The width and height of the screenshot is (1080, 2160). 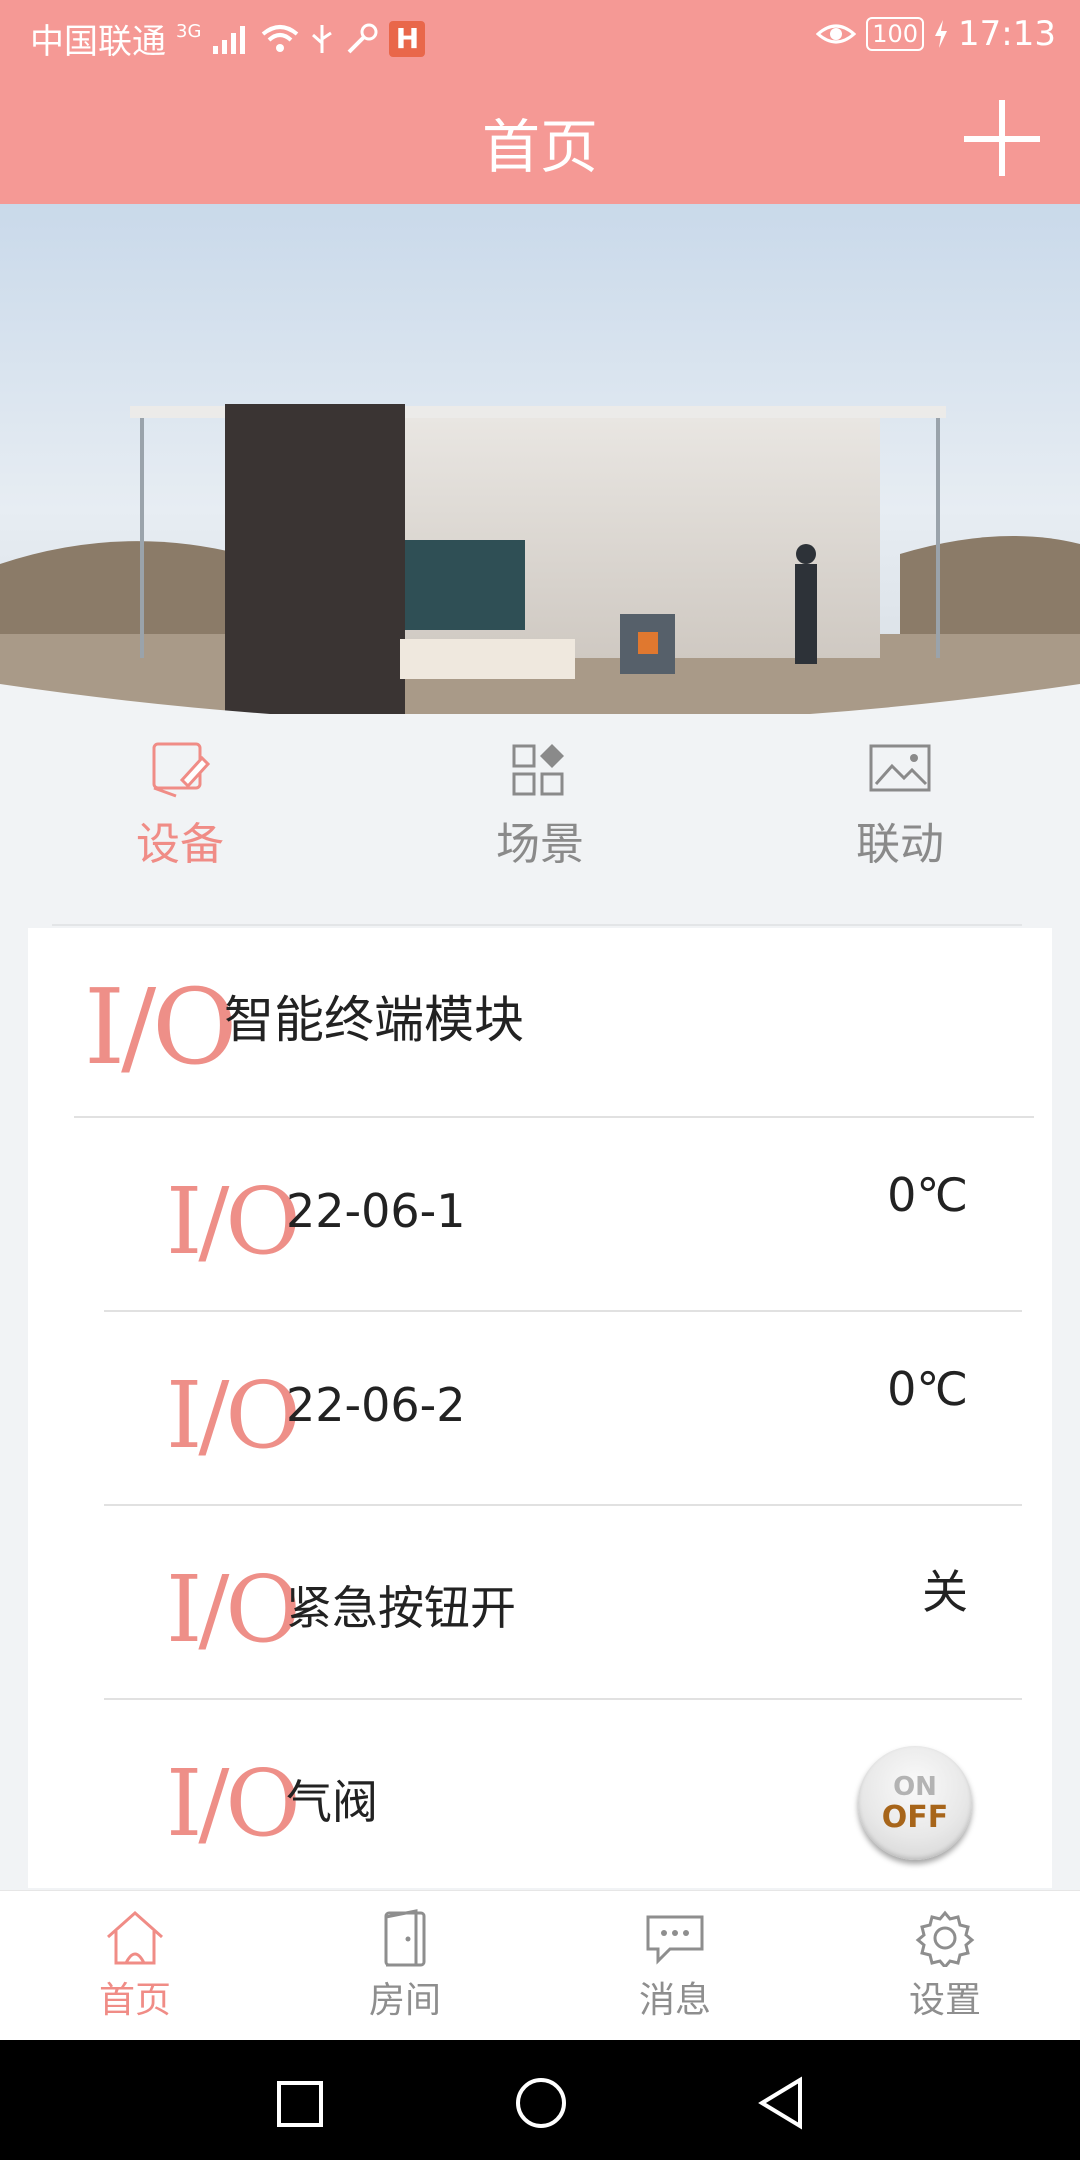 What do you see at coordinates (160, 1027) in the screenshot?
I see `io-module-icon: I/O` at bounding box center [160, 1027].